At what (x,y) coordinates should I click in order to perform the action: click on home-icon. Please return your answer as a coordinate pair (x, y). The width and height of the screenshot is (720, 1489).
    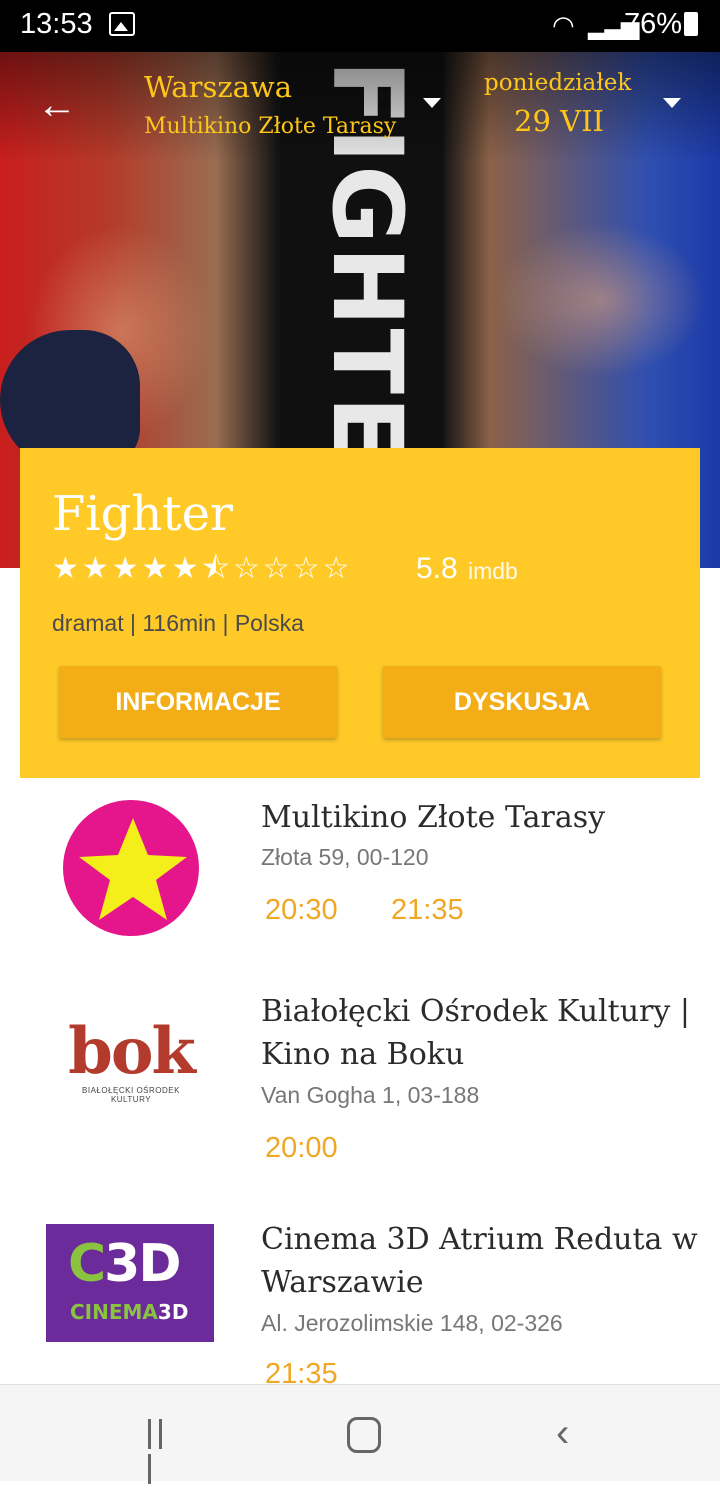
    Looking at the image, I should click on (364, 1435).